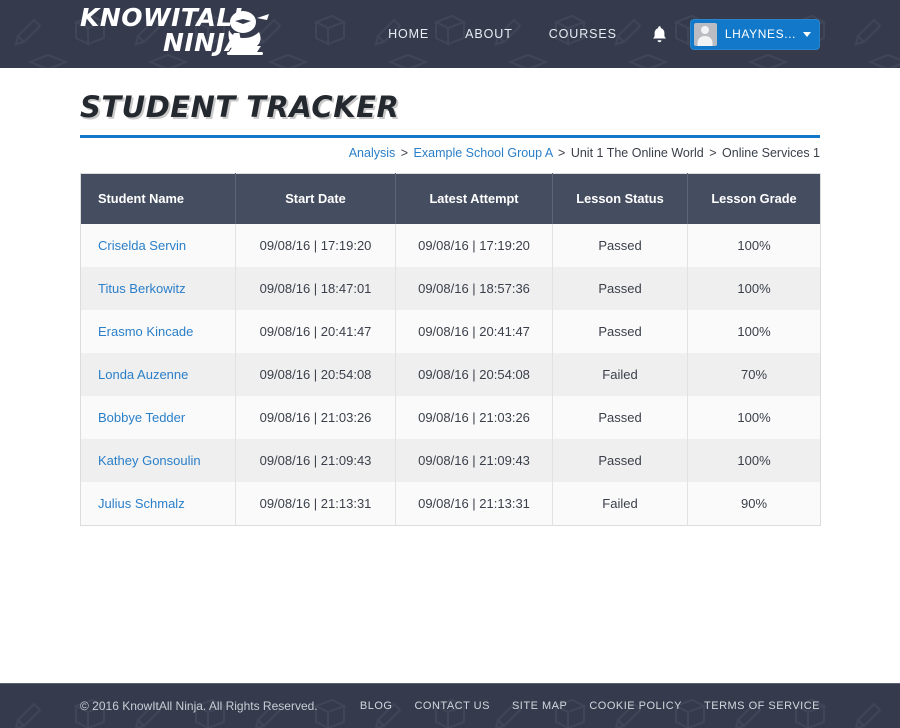 This screenshot has height=728, width=900. I want to click on cell-lesson-grade: 90%, so click(754, 503).